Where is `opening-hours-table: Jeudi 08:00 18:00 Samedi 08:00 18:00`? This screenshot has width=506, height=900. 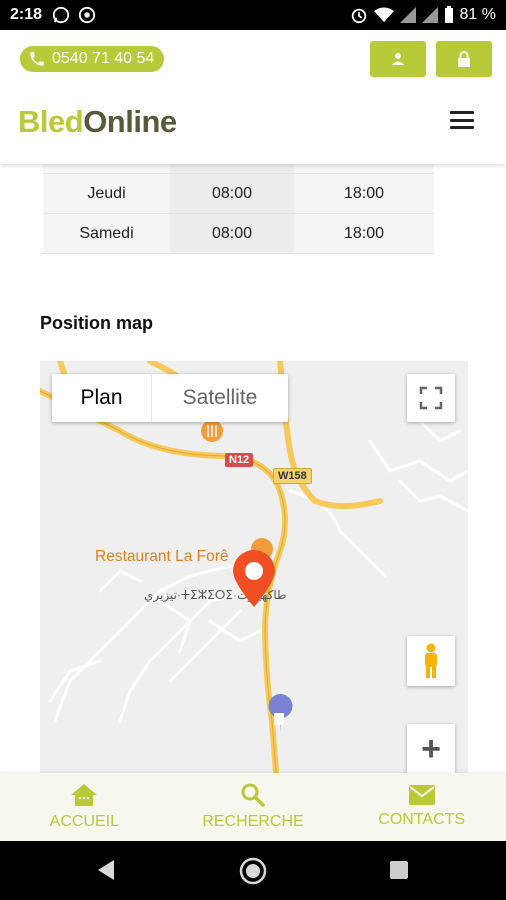 opening-hours-table: Jeudi 08:00 18:00 Samedi 08:00 18:00 is located at coordinates (238, 209).